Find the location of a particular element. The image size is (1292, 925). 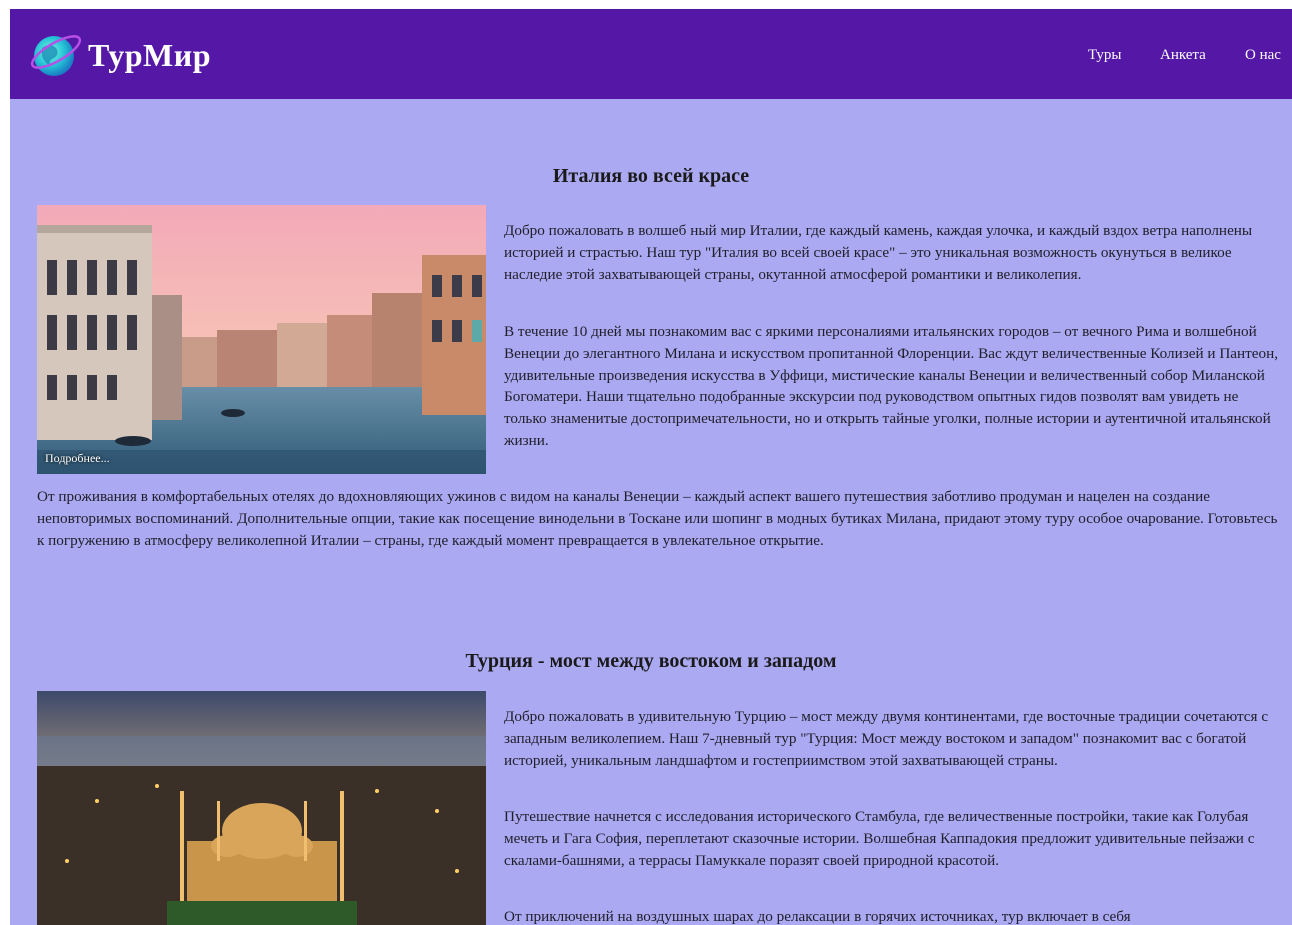

nav-tours: Туры is located at coordinates (1105, 55).